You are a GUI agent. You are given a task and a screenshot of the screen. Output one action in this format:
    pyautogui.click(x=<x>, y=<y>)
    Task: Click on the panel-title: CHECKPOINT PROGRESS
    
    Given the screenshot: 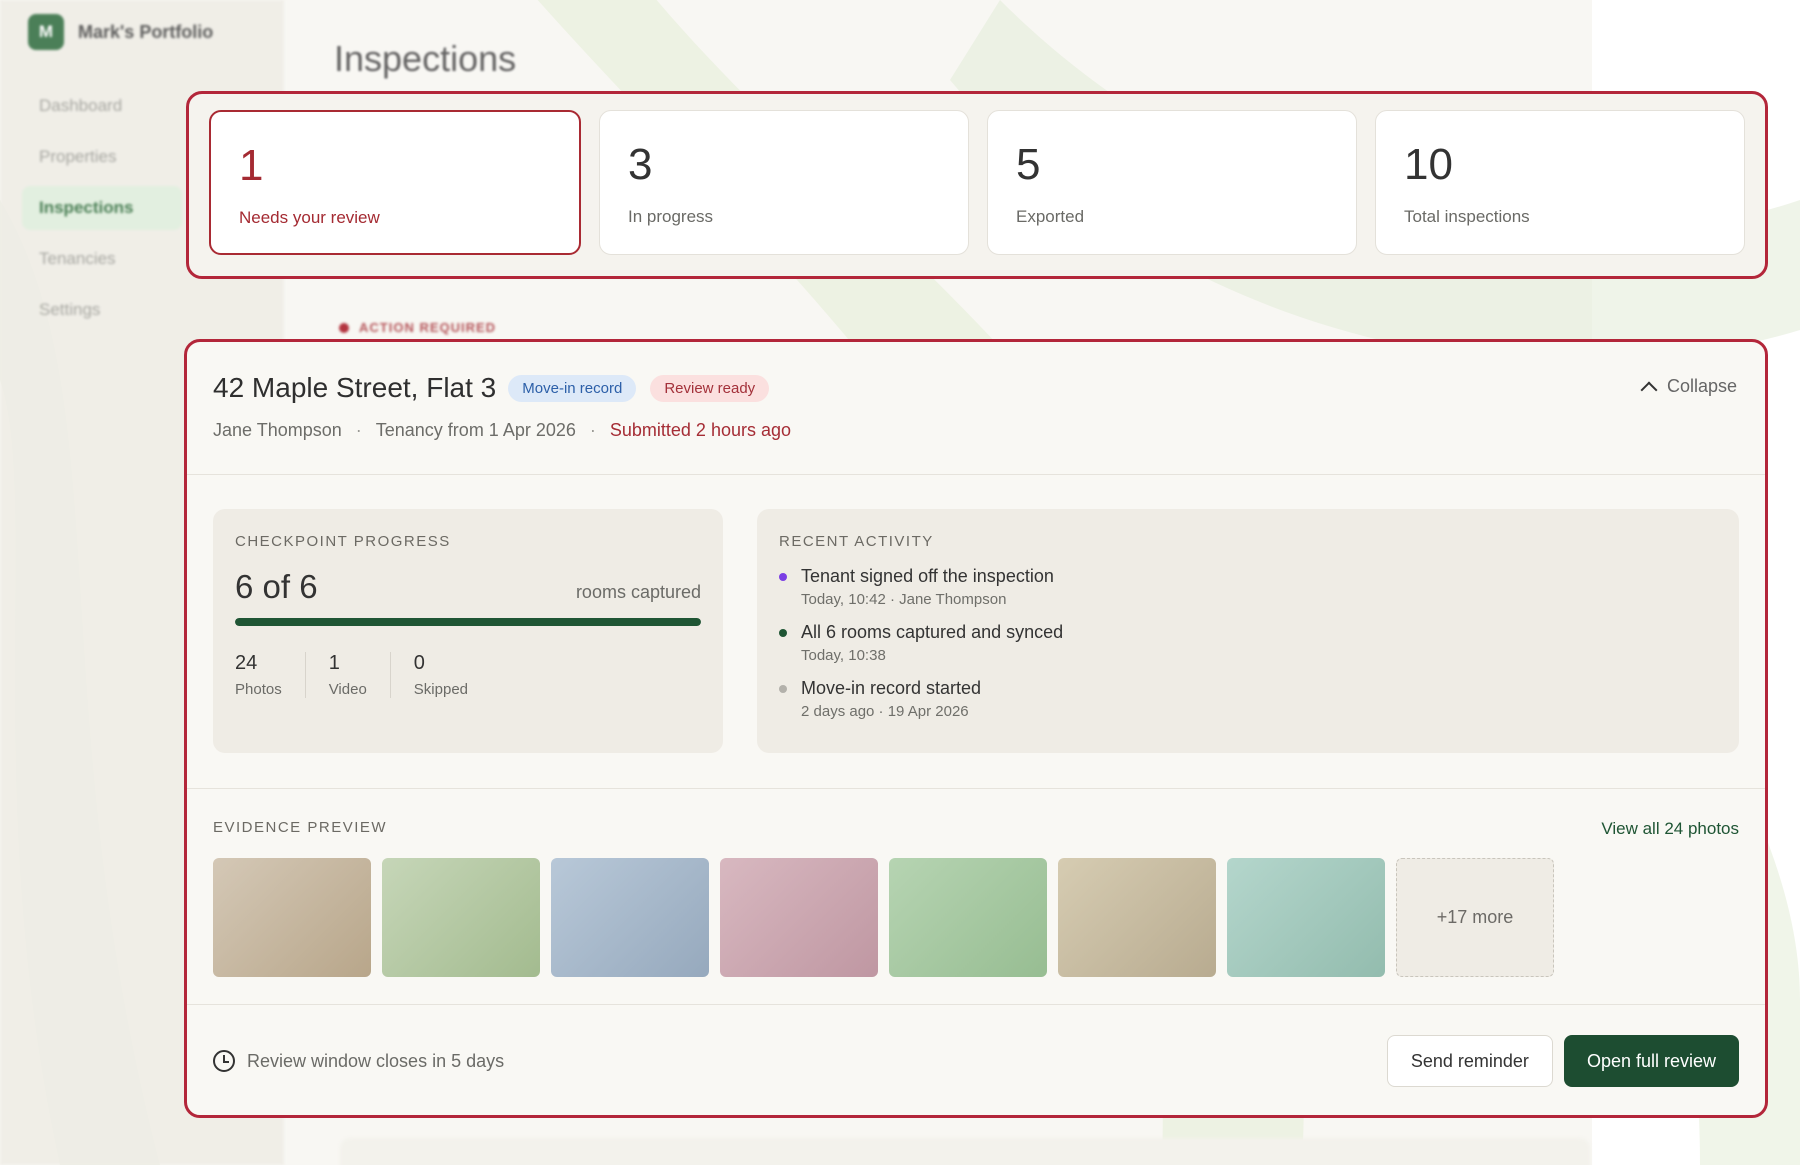 What is the action you would take?
    pyautogui.click(x=343, y=541)
    